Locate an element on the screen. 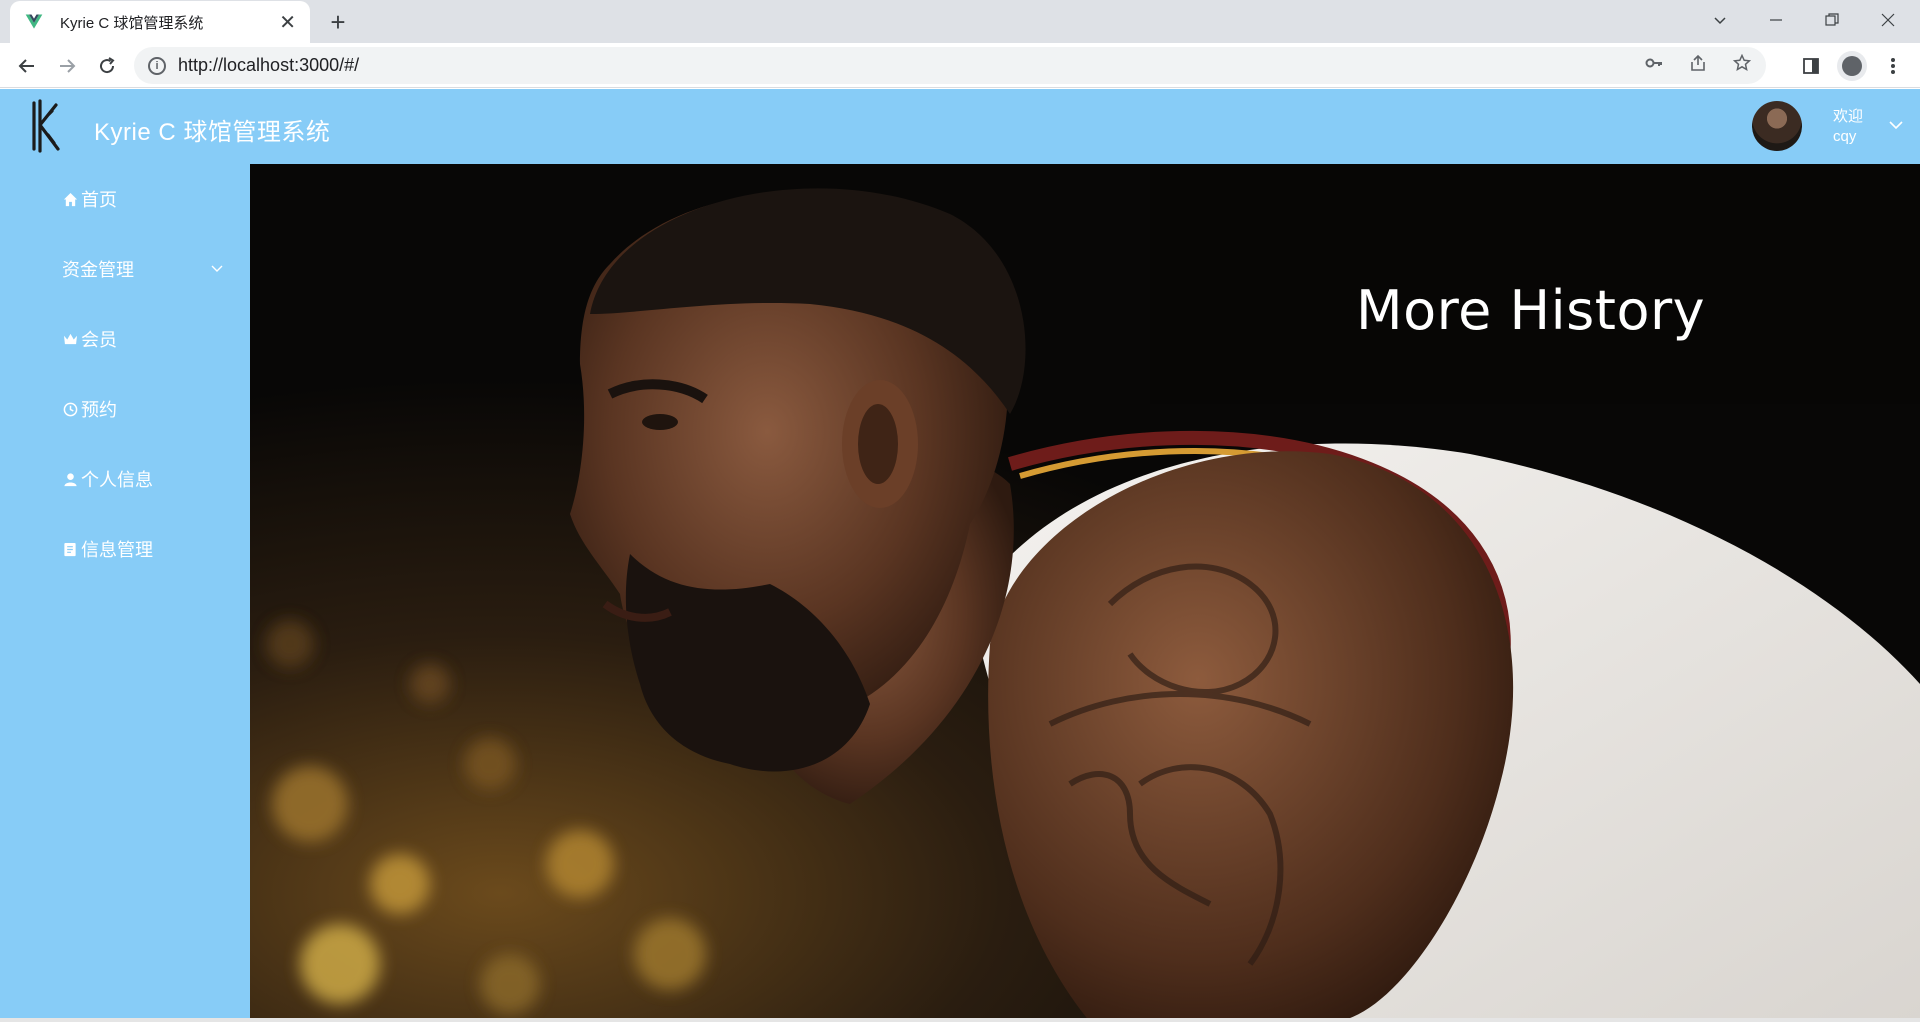 This screenshot has height=1022, width=1920. close-window-button is located at coordinates (1888, 20).